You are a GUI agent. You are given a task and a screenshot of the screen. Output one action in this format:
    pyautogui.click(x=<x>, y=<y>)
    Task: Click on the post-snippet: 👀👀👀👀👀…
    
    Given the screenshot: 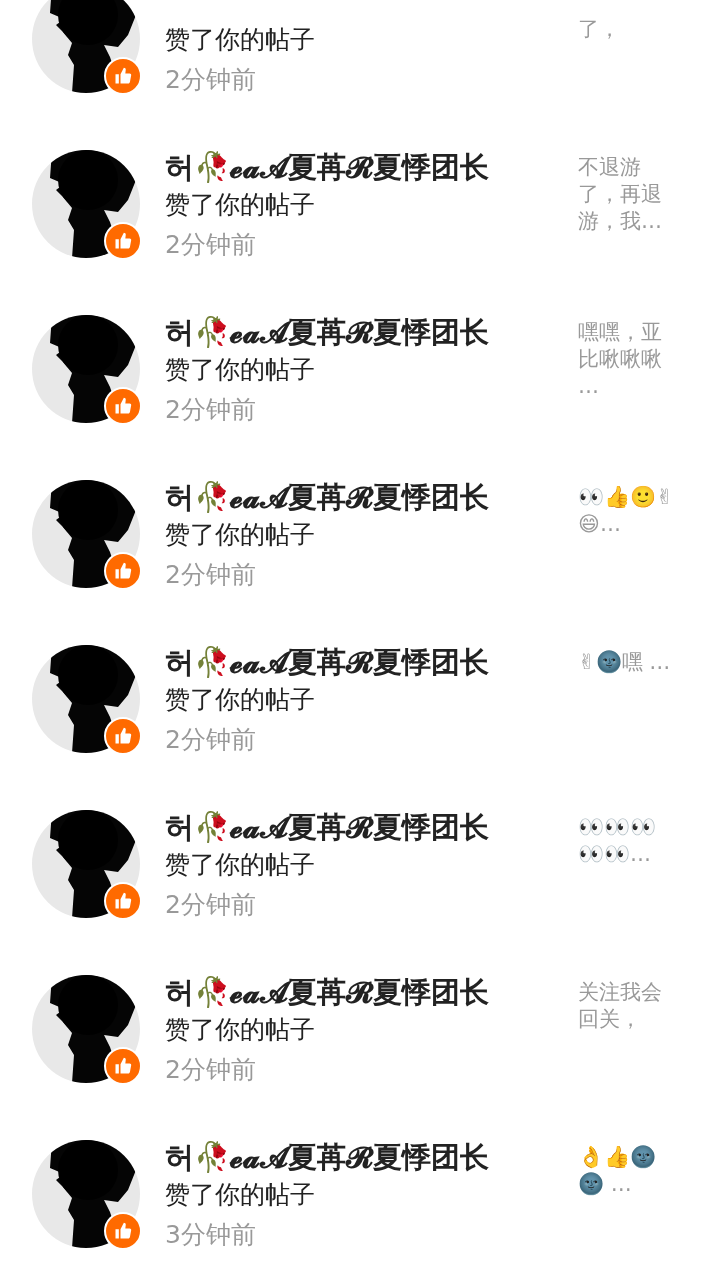 What is the action you would take?
    pyautogui.click(x=628, y=839)
    